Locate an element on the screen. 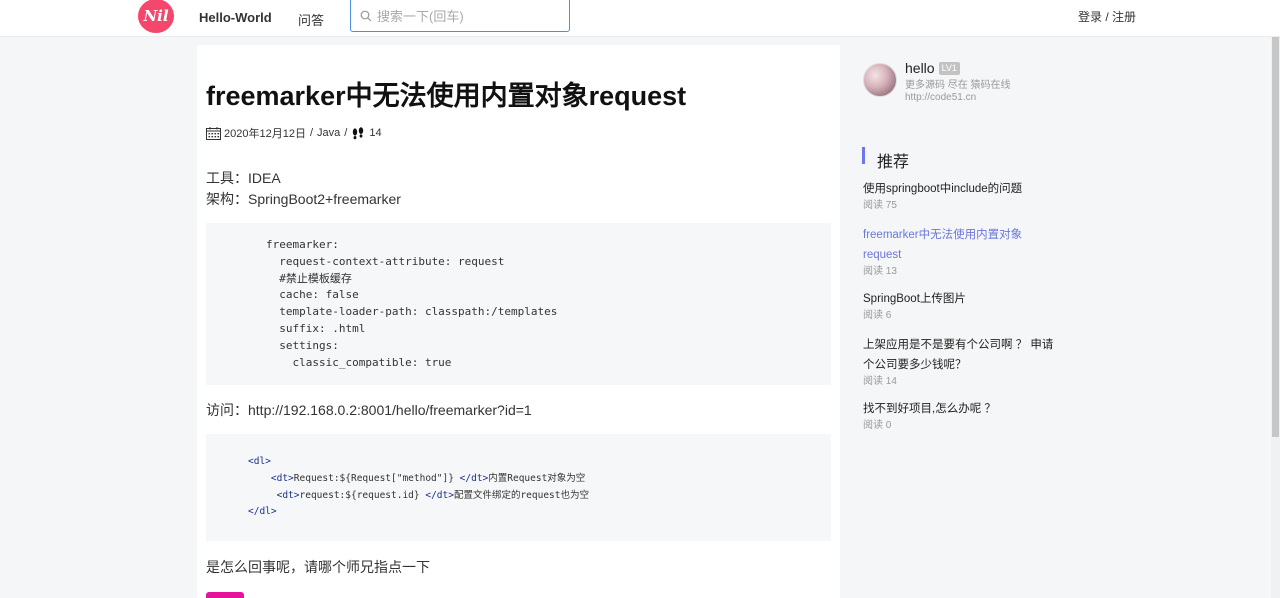 The width and height of the screenshot is (1280, 598). article-date: 2020年12月12日 is located at coordinates (265, 134).